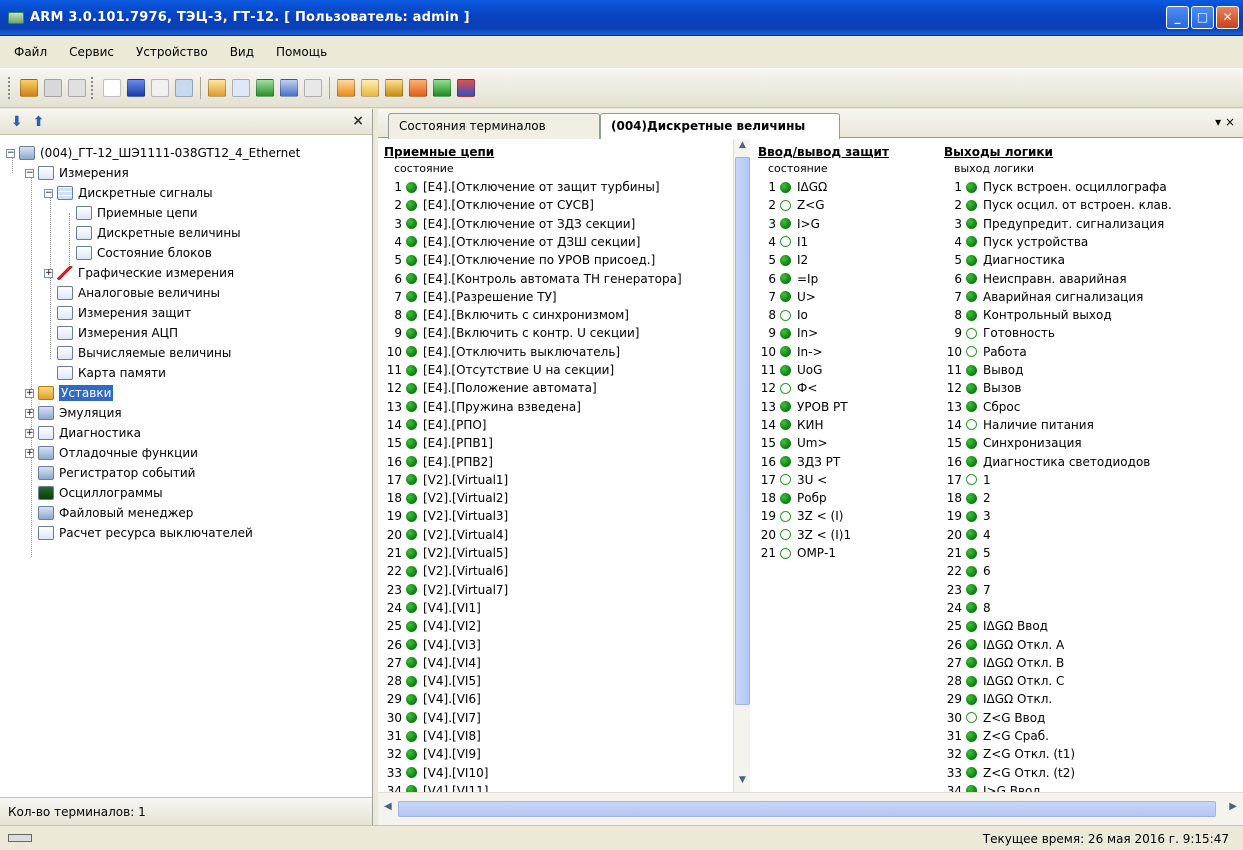 The height and width of the screenshot is (850, 1243). I want to click on column-header: Выходы логики, so click(998, 152).